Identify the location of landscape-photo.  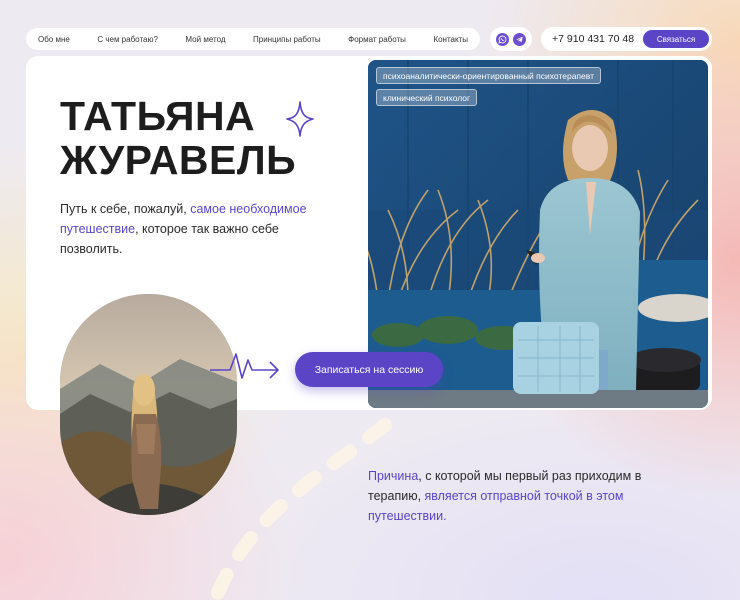
(148, 404).